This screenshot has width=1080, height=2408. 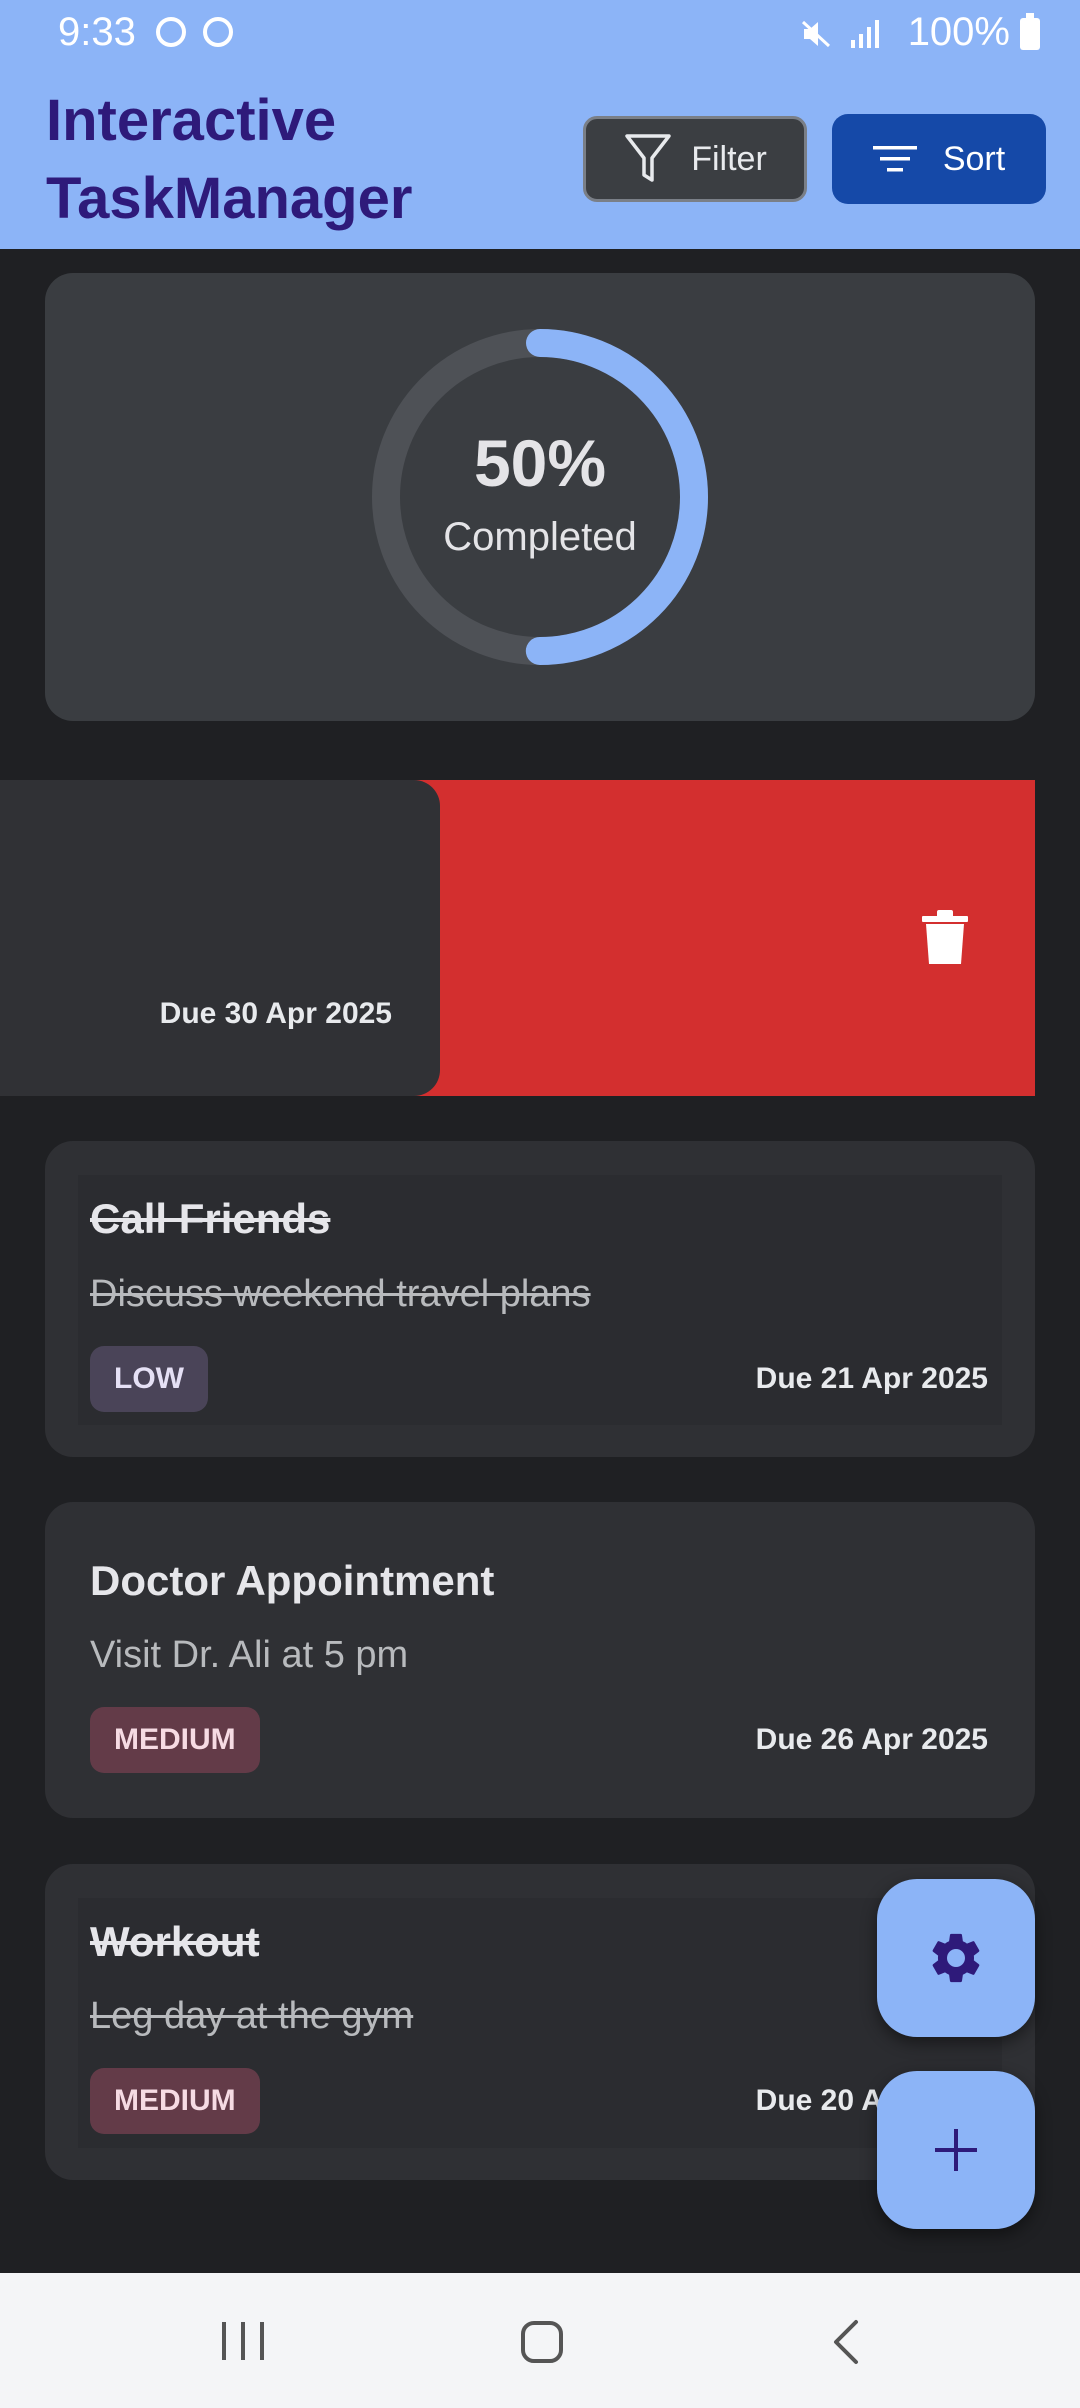 What do you see at coordinates (540, 463) in the screenshot?
I see `progress-percent: 50%` at bounding box center [540, 463].